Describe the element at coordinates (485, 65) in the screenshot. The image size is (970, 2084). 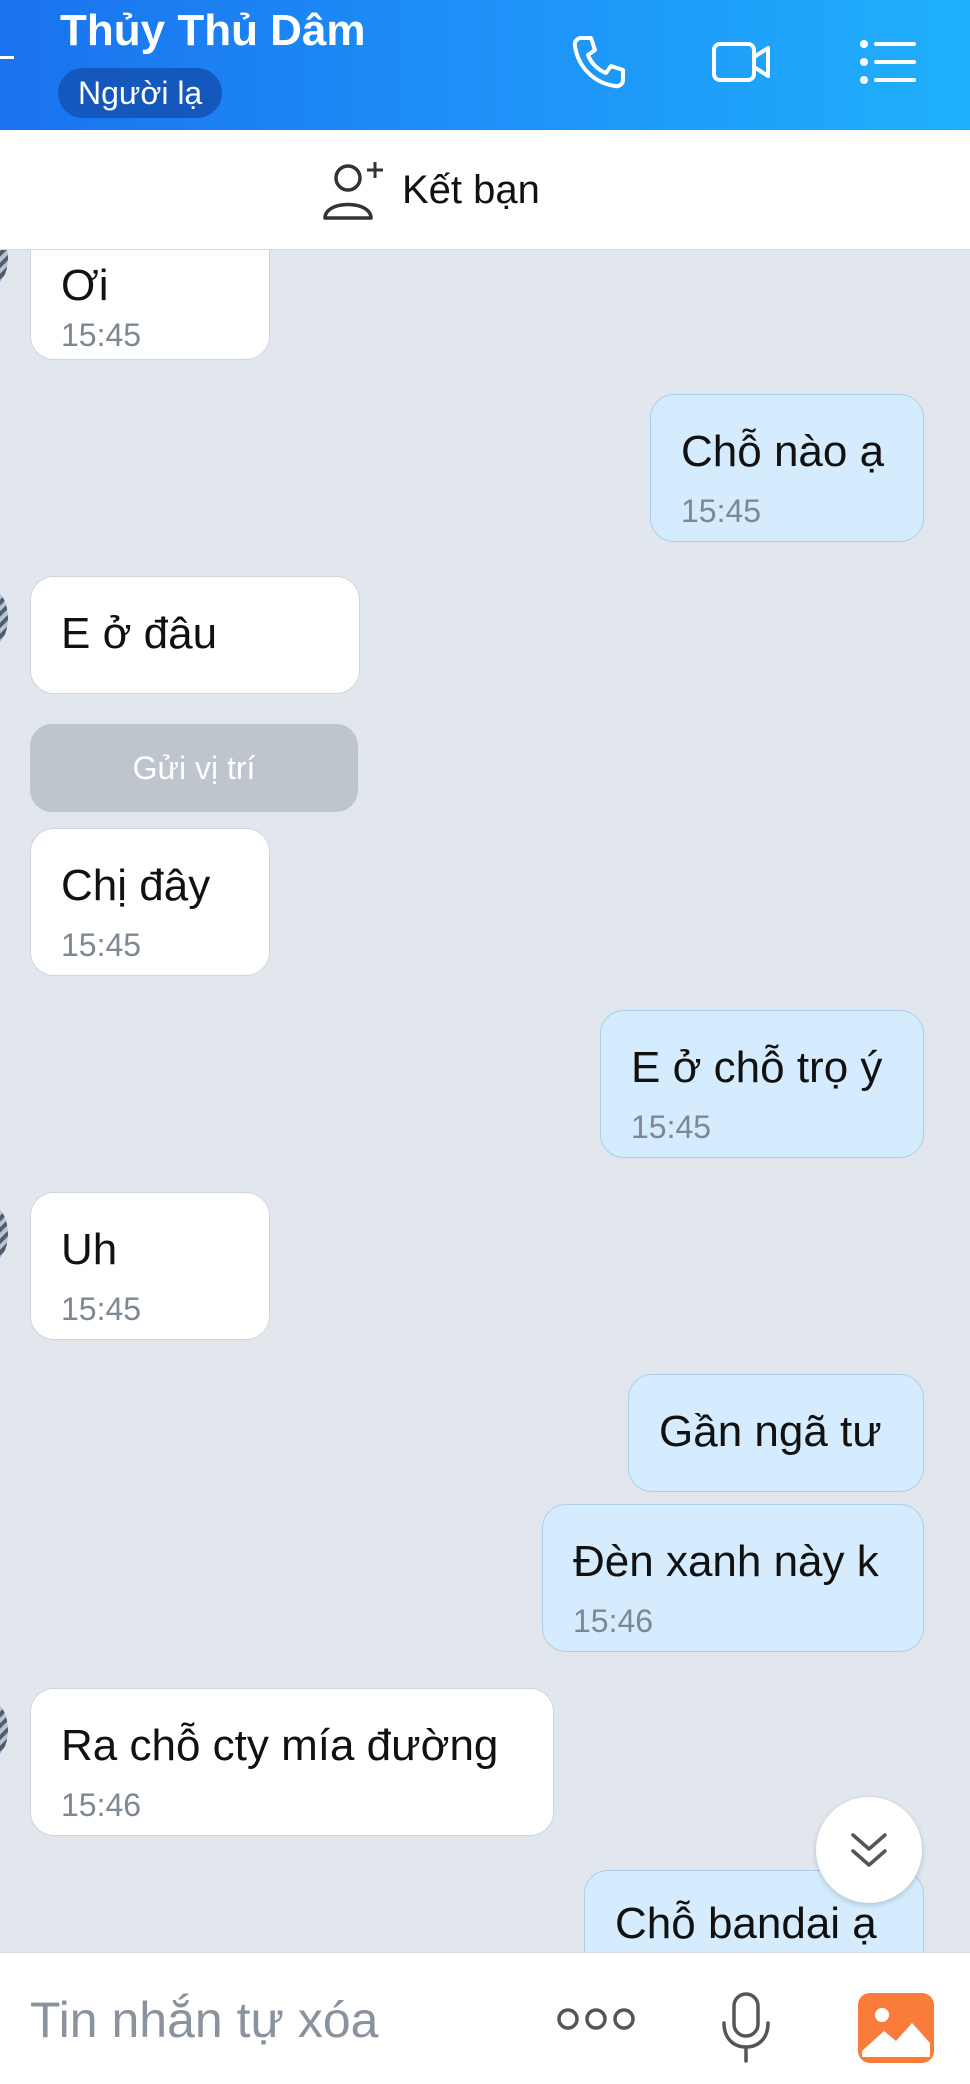
I see `chat-header: Thủy Thủ Dâm Người lạ` at that location.